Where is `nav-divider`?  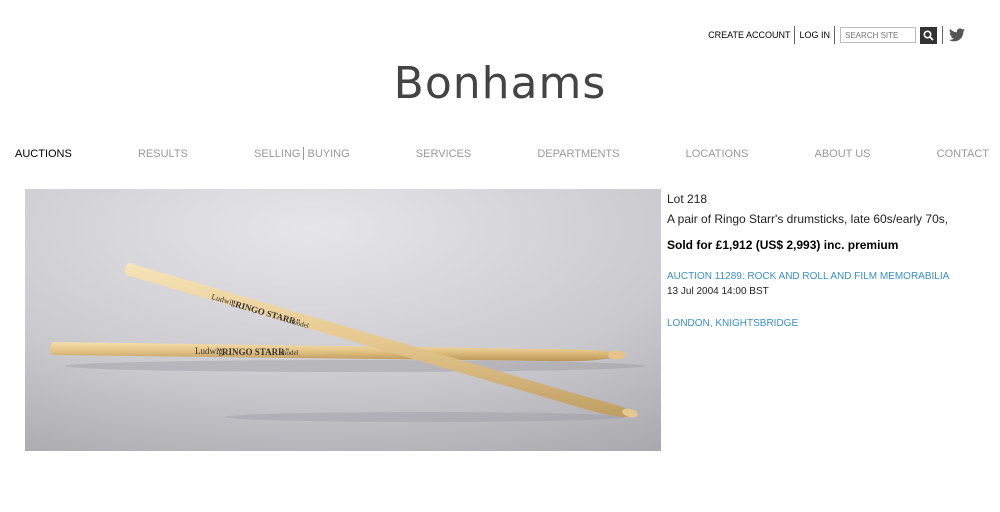 nav-divider is located at coordinates (304, 153).